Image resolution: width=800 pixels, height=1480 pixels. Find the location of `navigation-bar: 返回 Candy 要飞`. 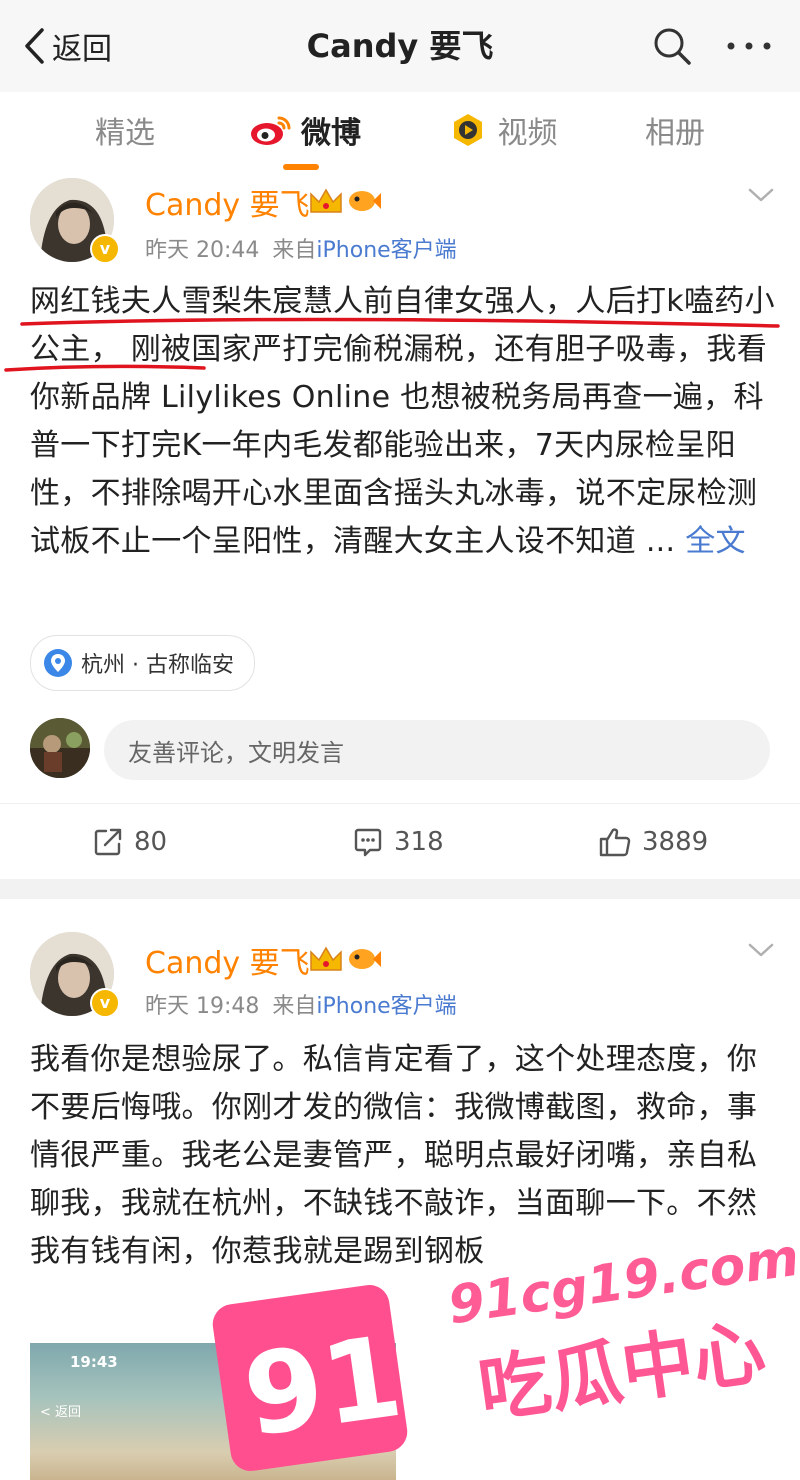

navigation-bar: 返回 Candy 要飞 is located at coordinates (400, 46).